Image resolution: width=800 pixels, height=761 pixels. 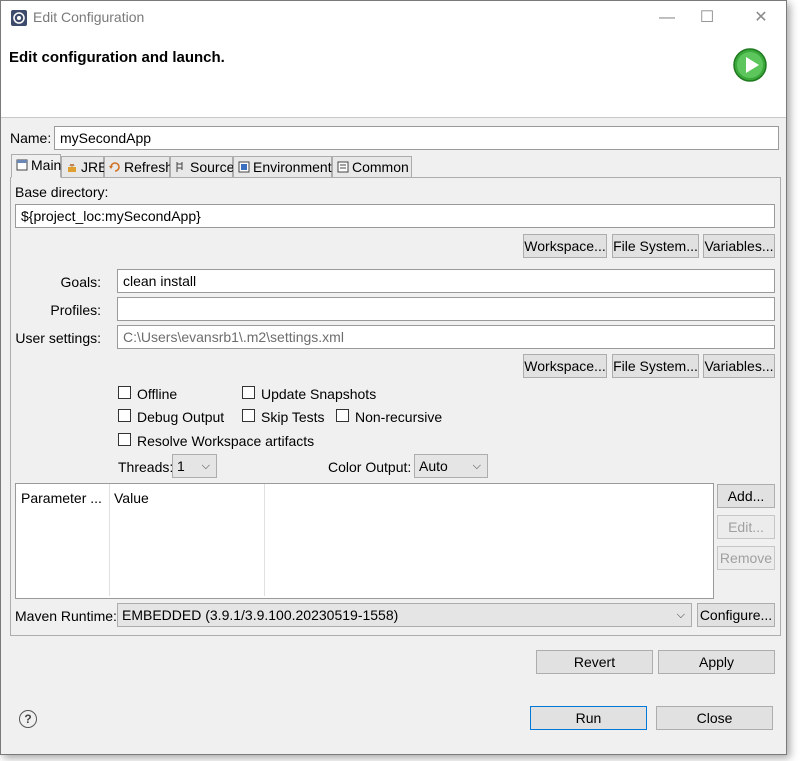 I want to click on tab-environment: Environment, so click(x=282, y=166).